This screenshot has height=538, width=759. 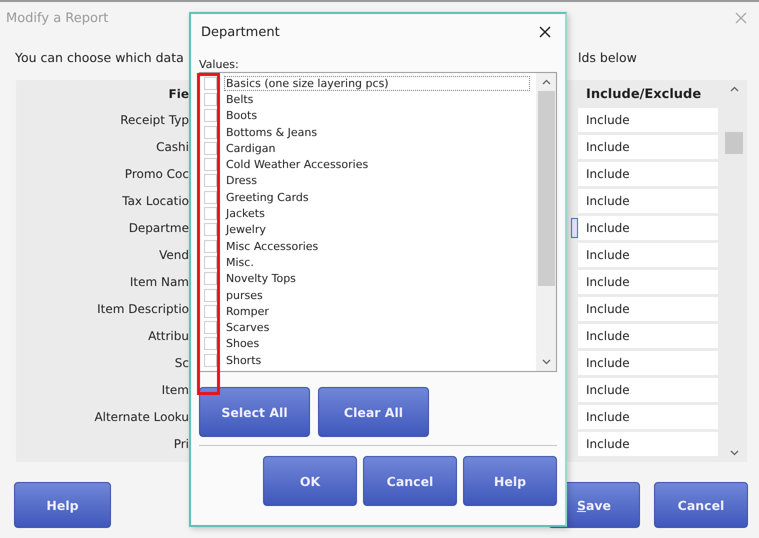 I want to click on department-name: Greeting Cards, so click(x=267, y=197).